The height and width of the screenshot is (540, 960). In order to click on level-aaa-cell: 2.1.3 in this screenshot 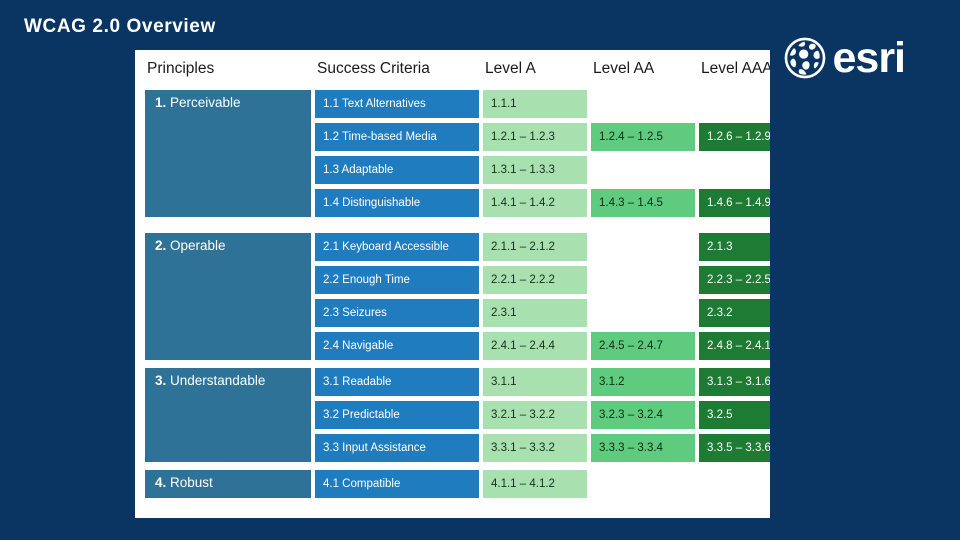, I will do `click(734, 247)`.